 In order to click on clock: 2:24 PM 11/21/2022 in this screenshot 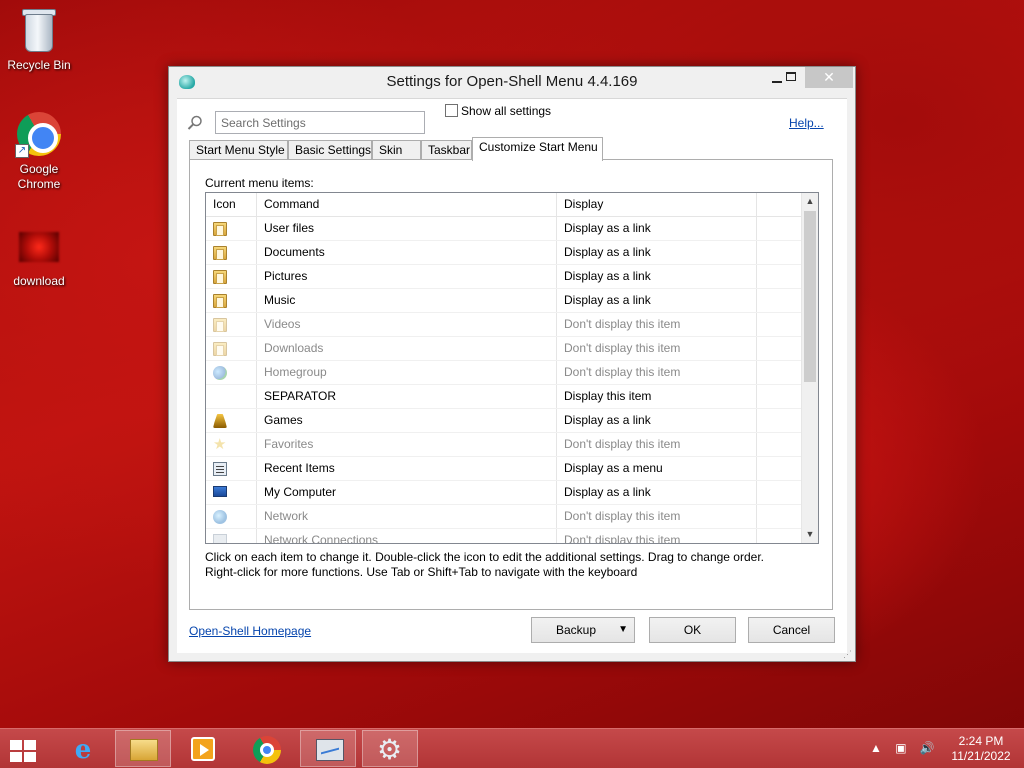, I will do `click(981, 749)`.